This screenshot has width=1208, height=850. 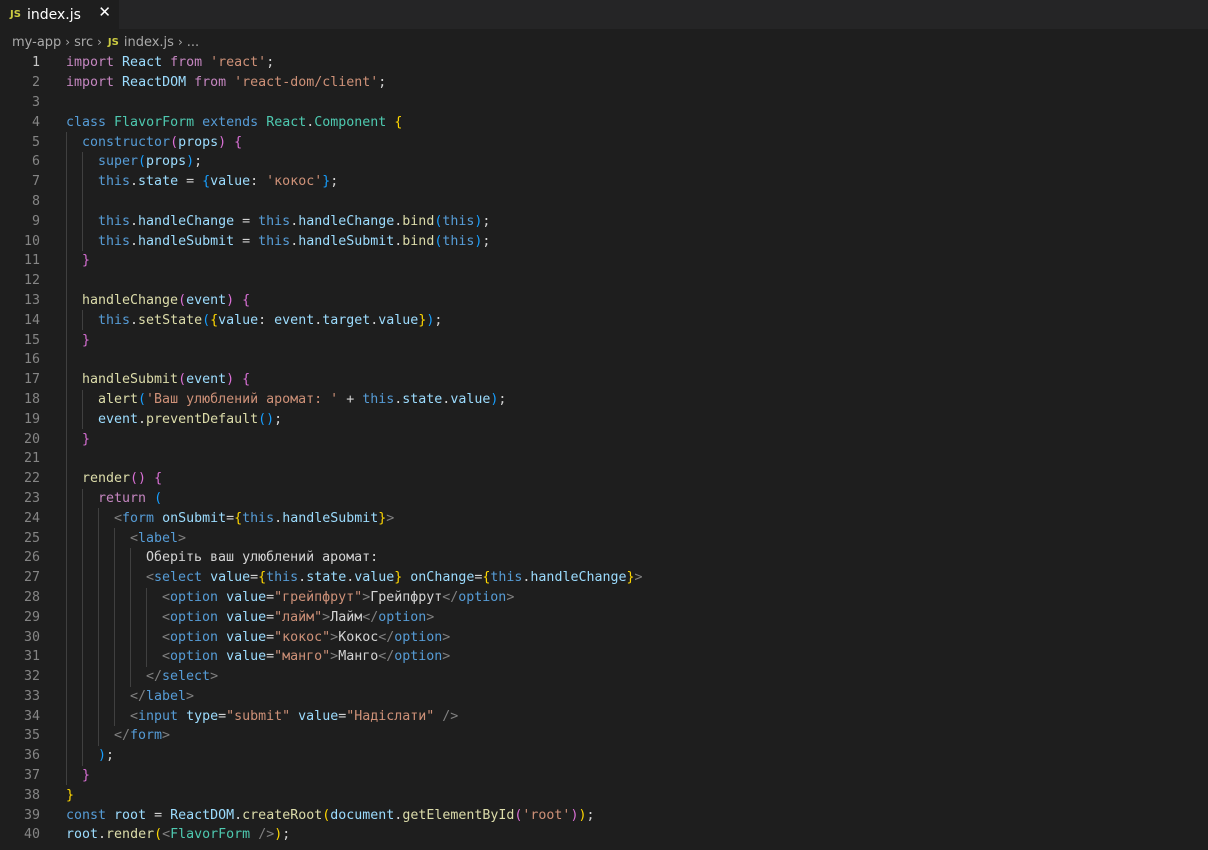 What do you see at coordinates (134, 320) in the screenshot?
I see `code-token: .` at bounding box center [134, 320].